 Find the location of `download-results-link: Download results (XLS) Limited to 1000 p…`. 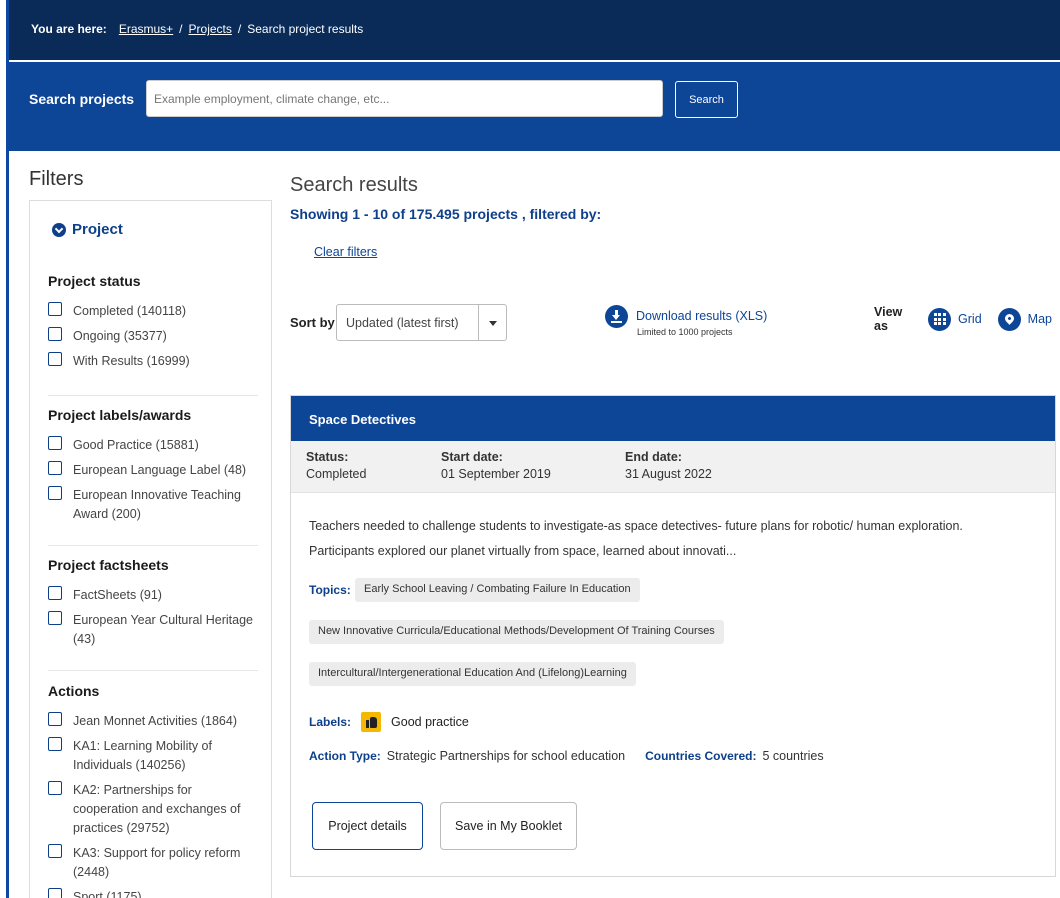

download-results-link: Download results (XLS) Limited to 1000 p… is located at coordinates (686, 321).